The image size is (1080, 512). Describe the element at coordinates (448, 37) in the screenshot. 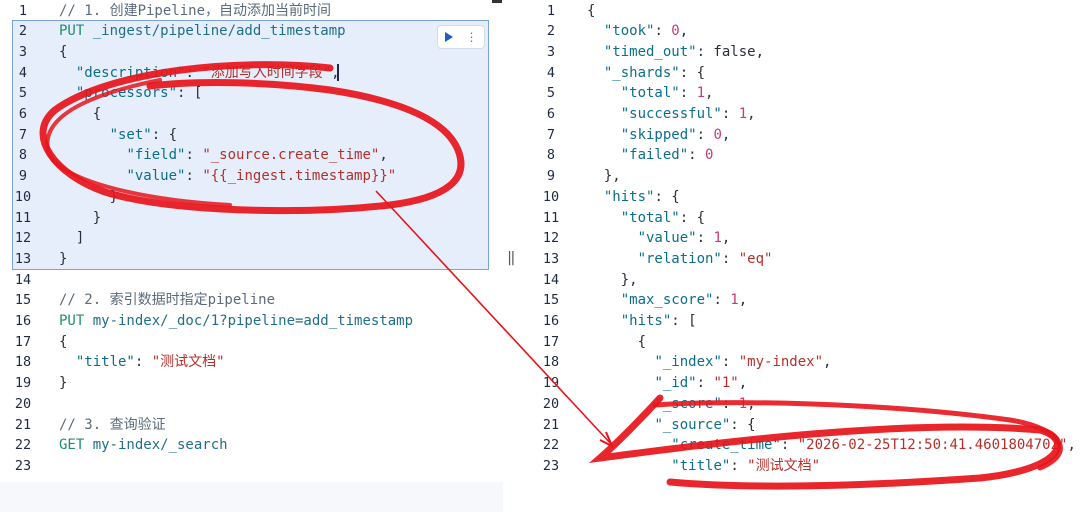

I see `play-triangle-icon` at that location.